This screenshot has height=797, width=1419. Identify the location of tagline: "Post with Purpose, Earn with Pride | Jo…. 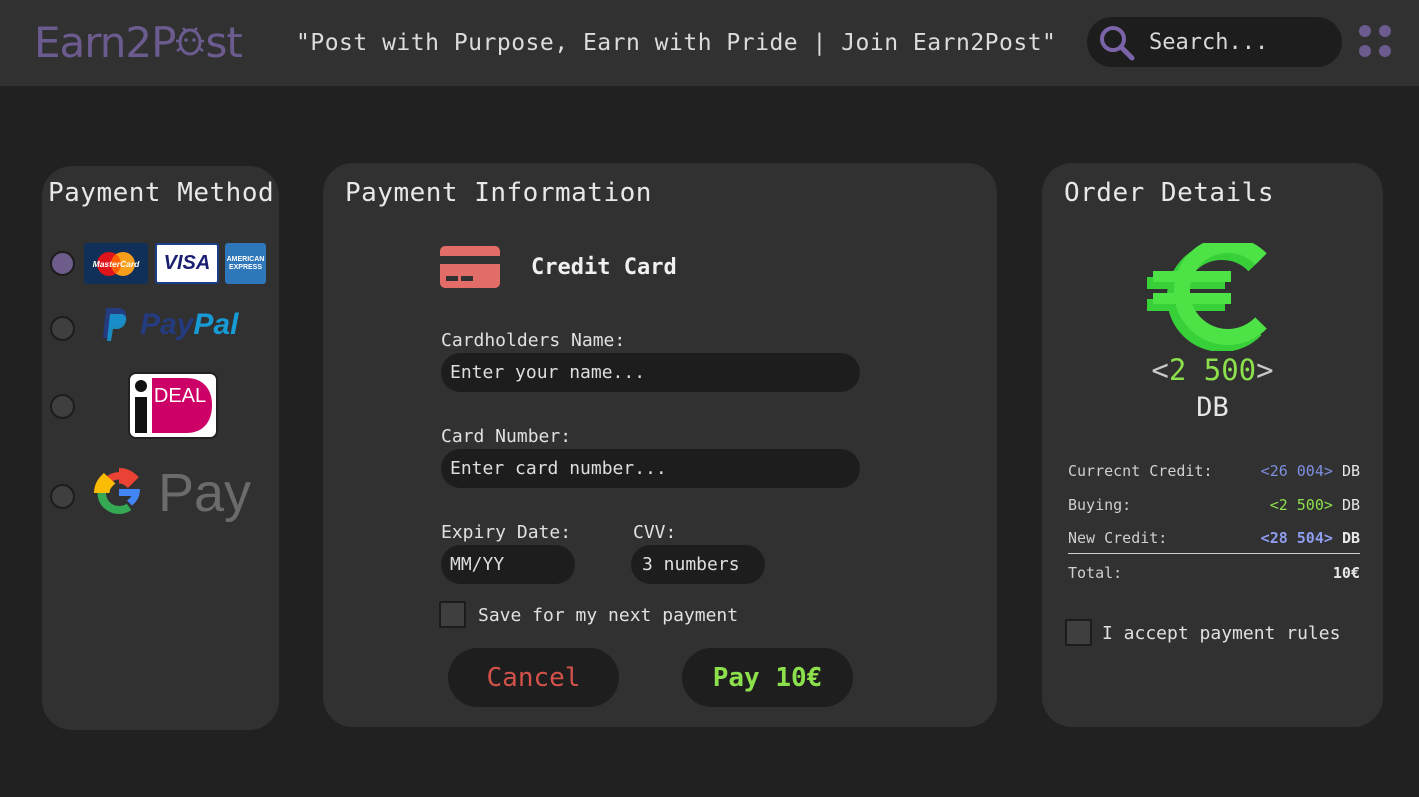
(676, 43).